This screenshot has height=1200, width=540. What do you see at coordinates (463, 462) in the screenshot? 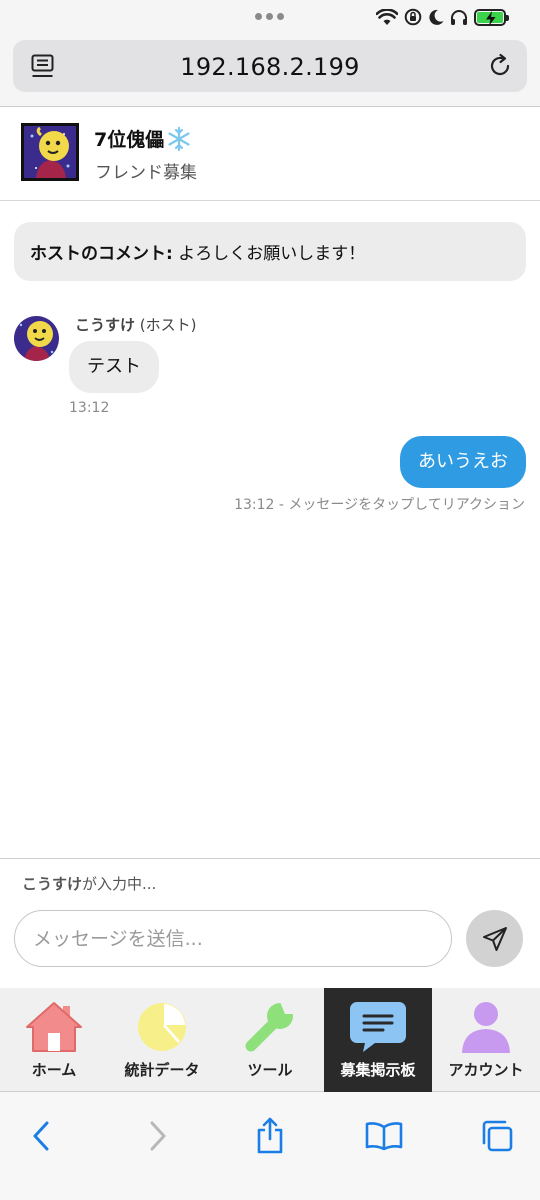
I see `message-bubble-outgoing: あいうえお` at bounding box center [463, 462].